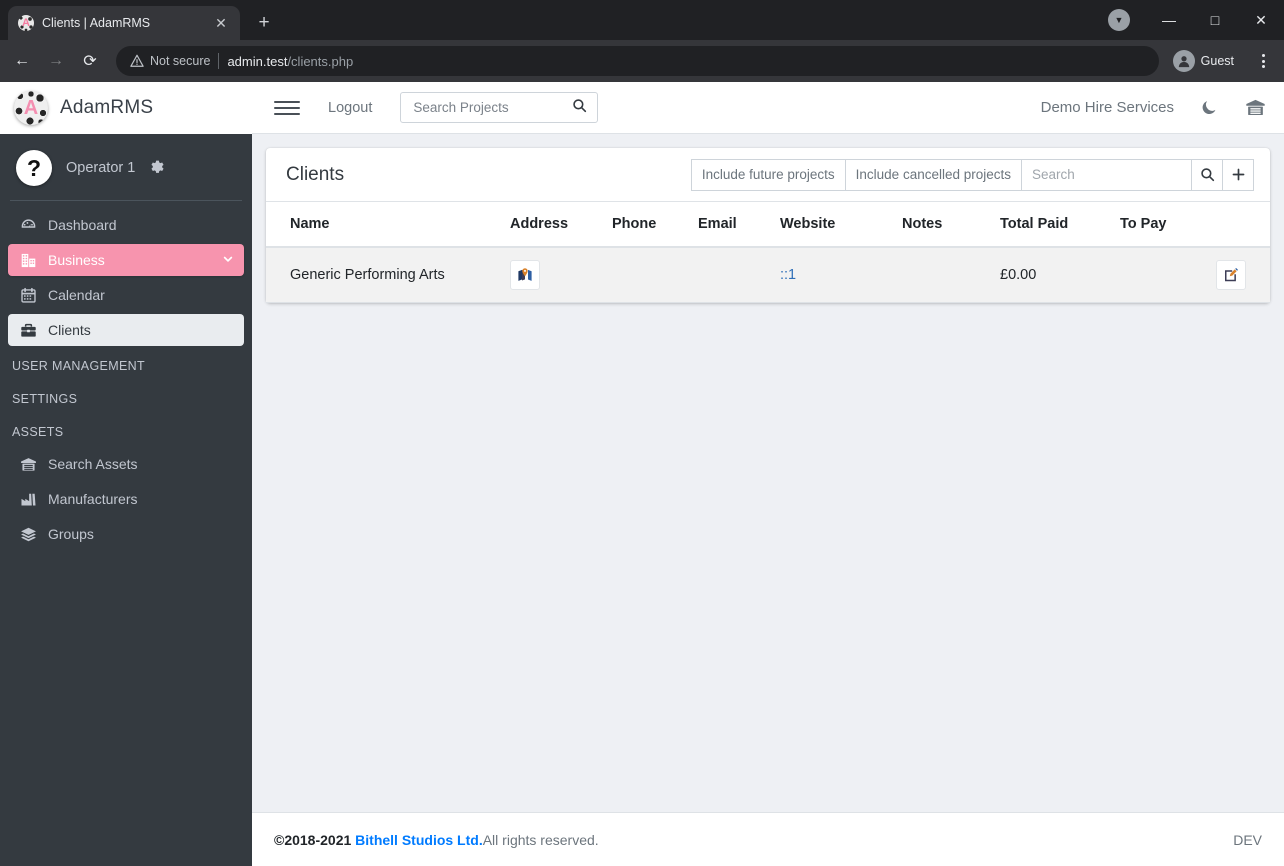 The height and width of the screenshot is (866, 1284). What do you see at coordinates (731, 225) in the screenshot?
I see `column-header-email: Email` at bounding box center [731, 225].